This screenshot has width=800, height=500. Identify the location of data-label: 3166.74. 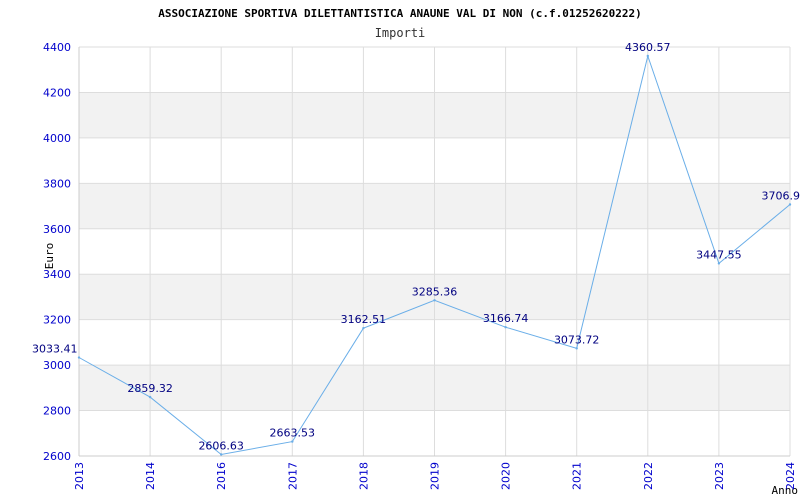
(506, 318).